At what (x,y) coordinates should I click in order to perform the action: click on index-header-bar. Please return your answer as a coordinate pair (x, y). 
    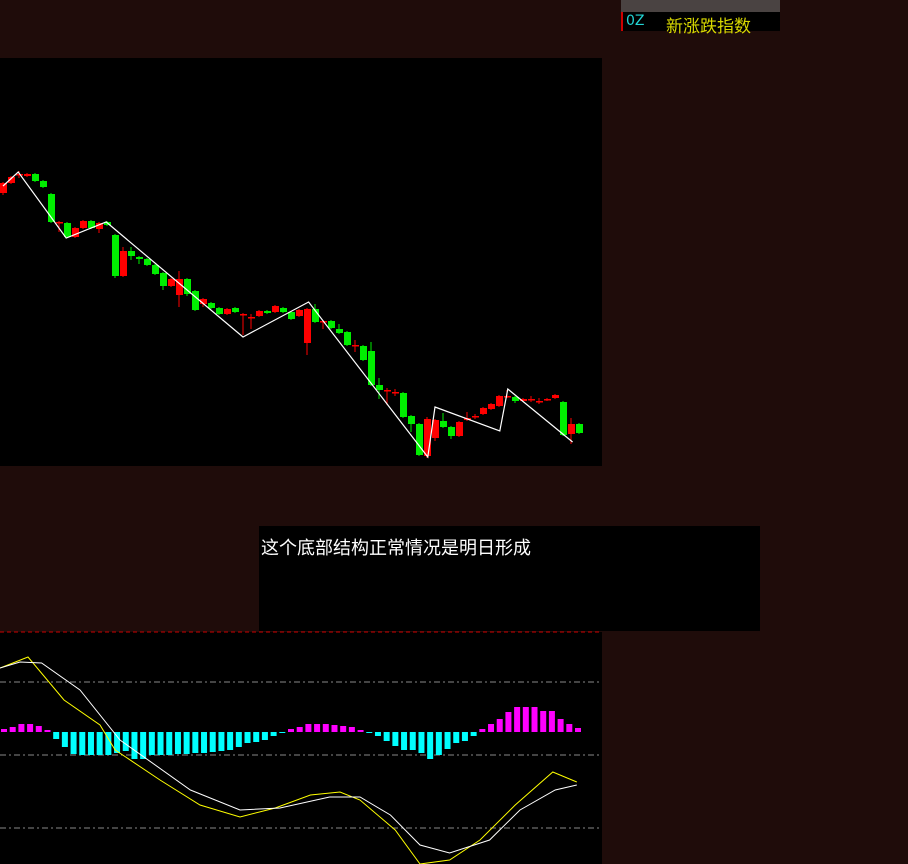
    Looking at the image, I should click on (700, 6).